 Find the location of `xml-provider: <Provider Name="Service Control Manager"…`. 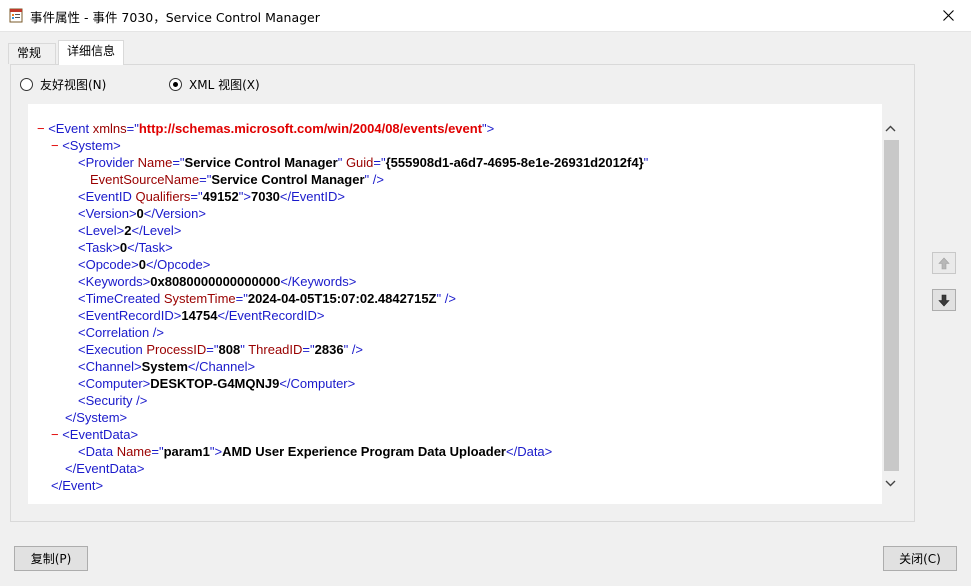

xml-provider: <Provider Name="Service Control Manager"… is located at coordinates (363, 162).